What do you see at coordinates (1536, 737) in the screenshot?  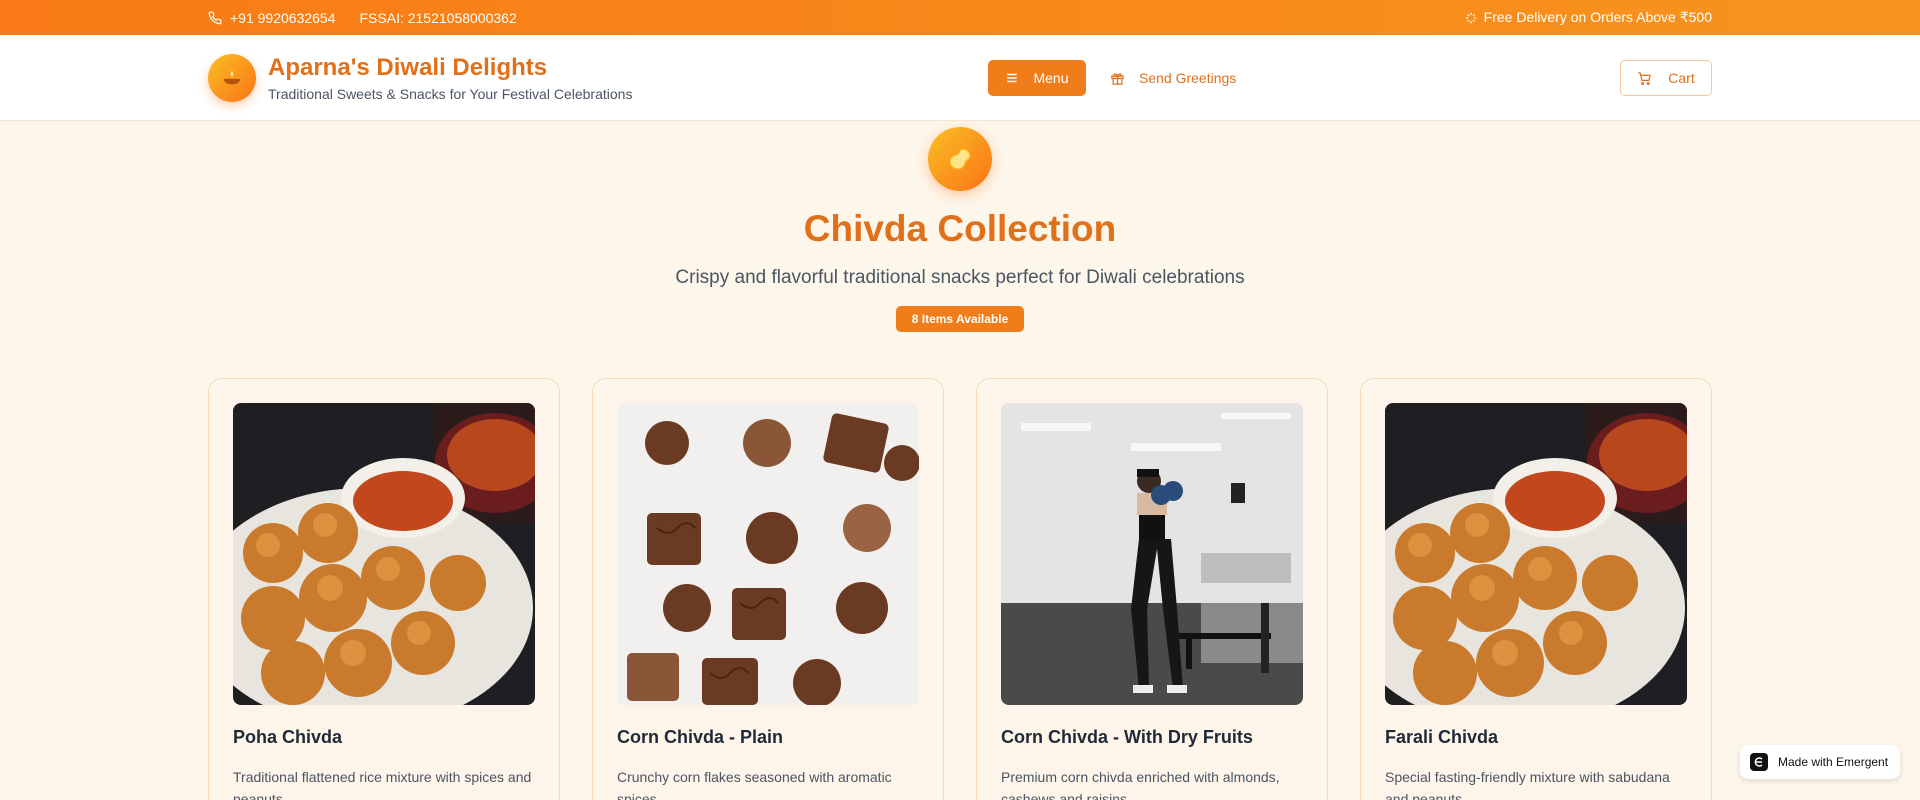 I see `product-name: Farali Chivda` at bounding box center [1536, 737].